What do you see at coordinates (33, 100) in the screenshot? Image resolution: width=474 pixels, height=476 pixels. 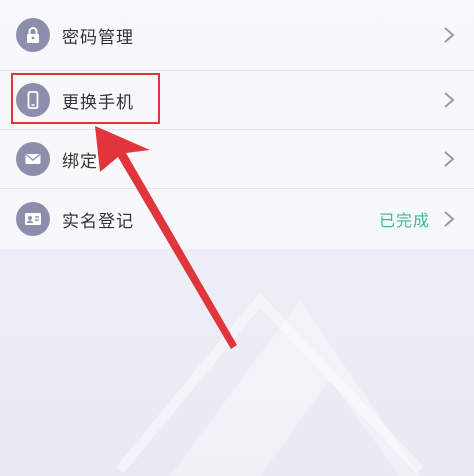 I see `phone-icon` at bounding box center [33, 100].